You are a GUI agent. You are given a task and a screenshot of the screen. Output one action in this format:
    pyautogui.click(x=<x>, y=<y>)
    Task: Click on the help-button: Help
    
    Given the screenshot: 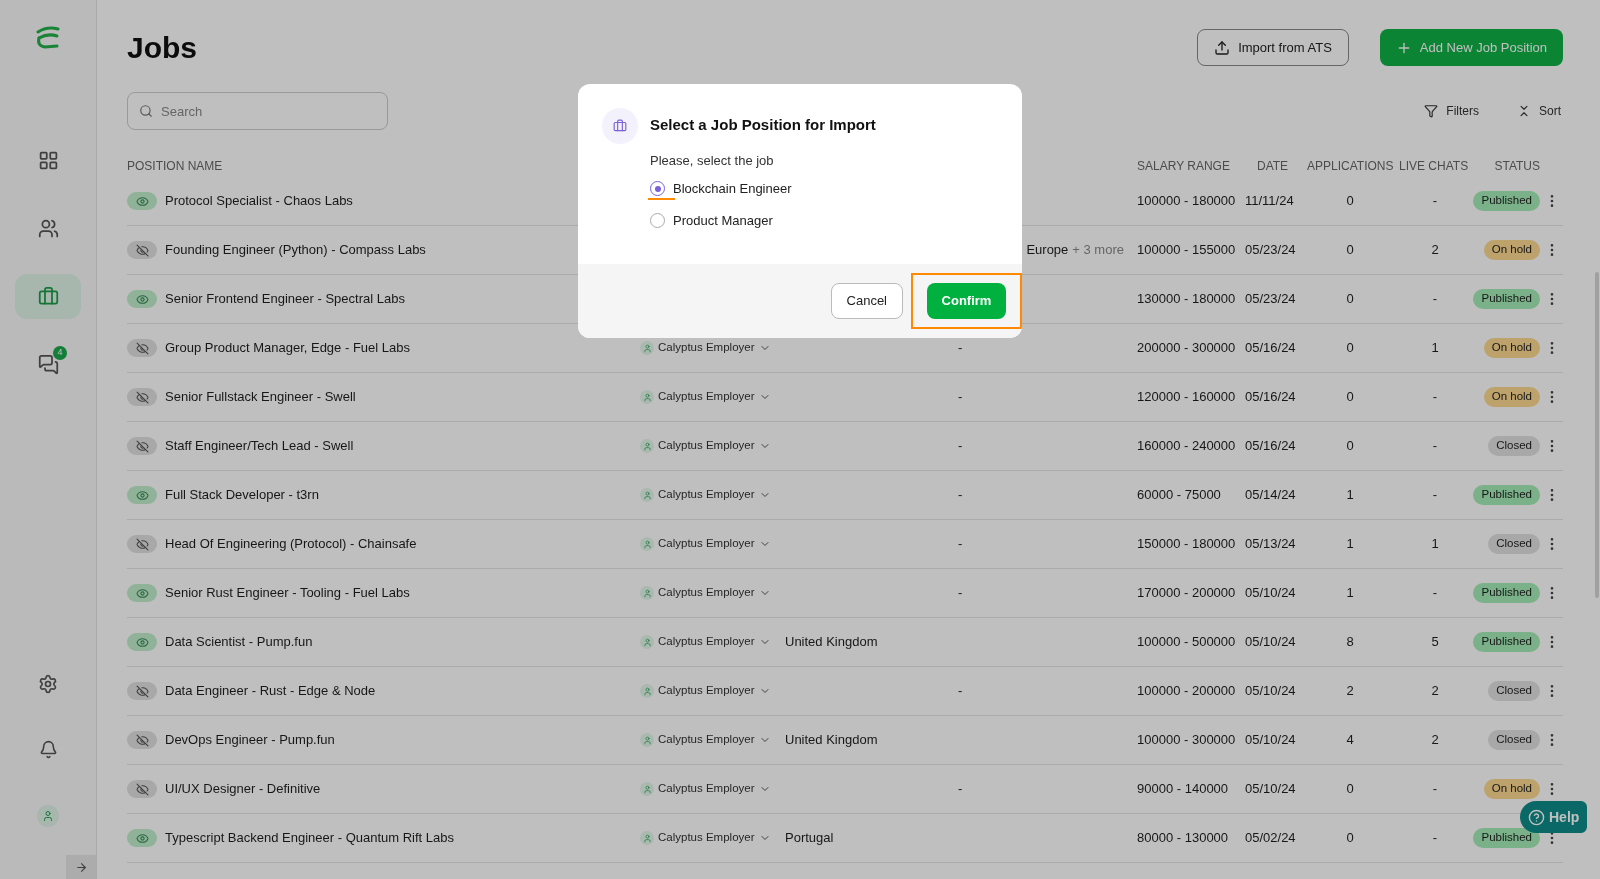 What is the action you would take?
    pyautogui.click(x=1554, y=817)
    